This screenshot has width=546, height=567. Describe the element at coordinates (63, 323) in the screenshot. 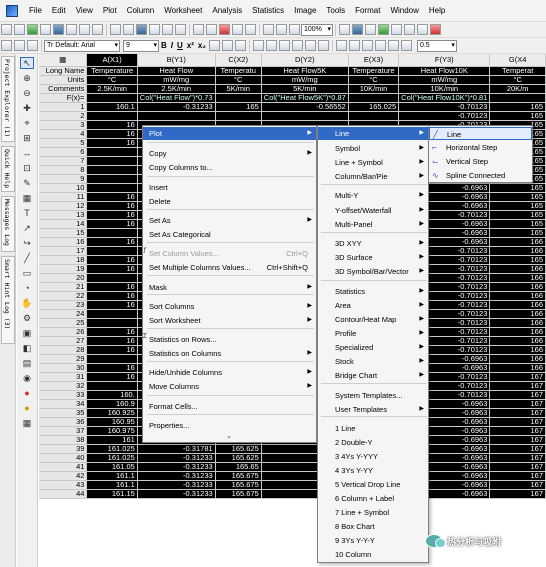

I see `row-number: 25` at that location.